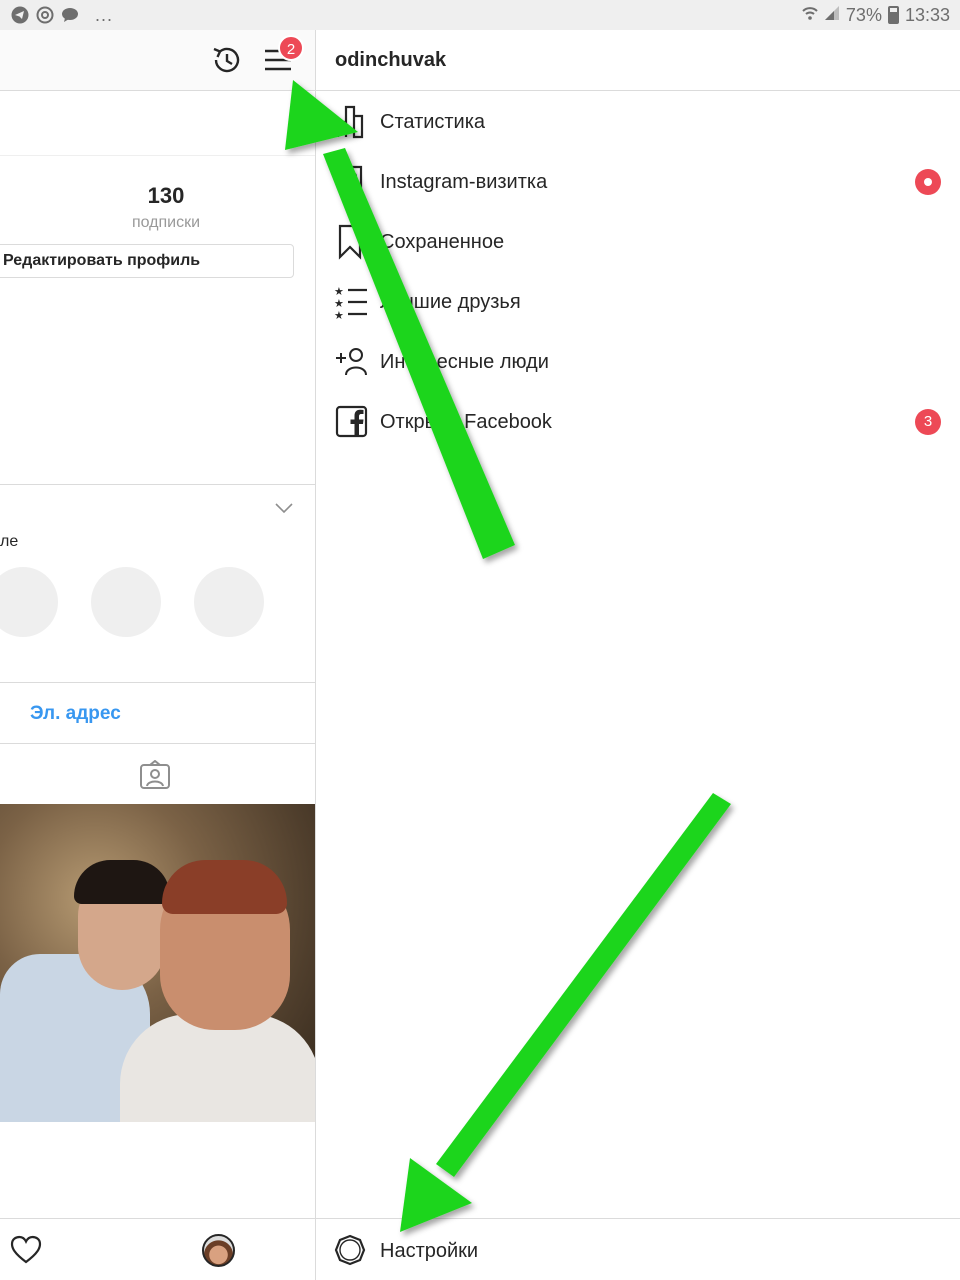  I want to click on signal-icon, so click(832, 15).